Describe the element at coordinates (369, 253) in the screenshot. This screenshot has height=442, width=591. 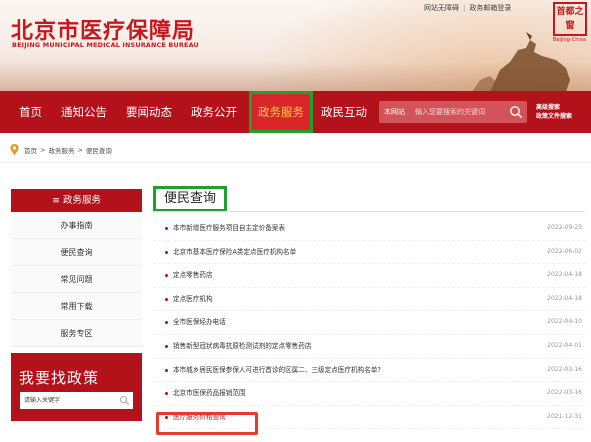
I see `list-item: 北京市基本医疗保险A类定点医疗机构名单 2022-06-02` at that location.